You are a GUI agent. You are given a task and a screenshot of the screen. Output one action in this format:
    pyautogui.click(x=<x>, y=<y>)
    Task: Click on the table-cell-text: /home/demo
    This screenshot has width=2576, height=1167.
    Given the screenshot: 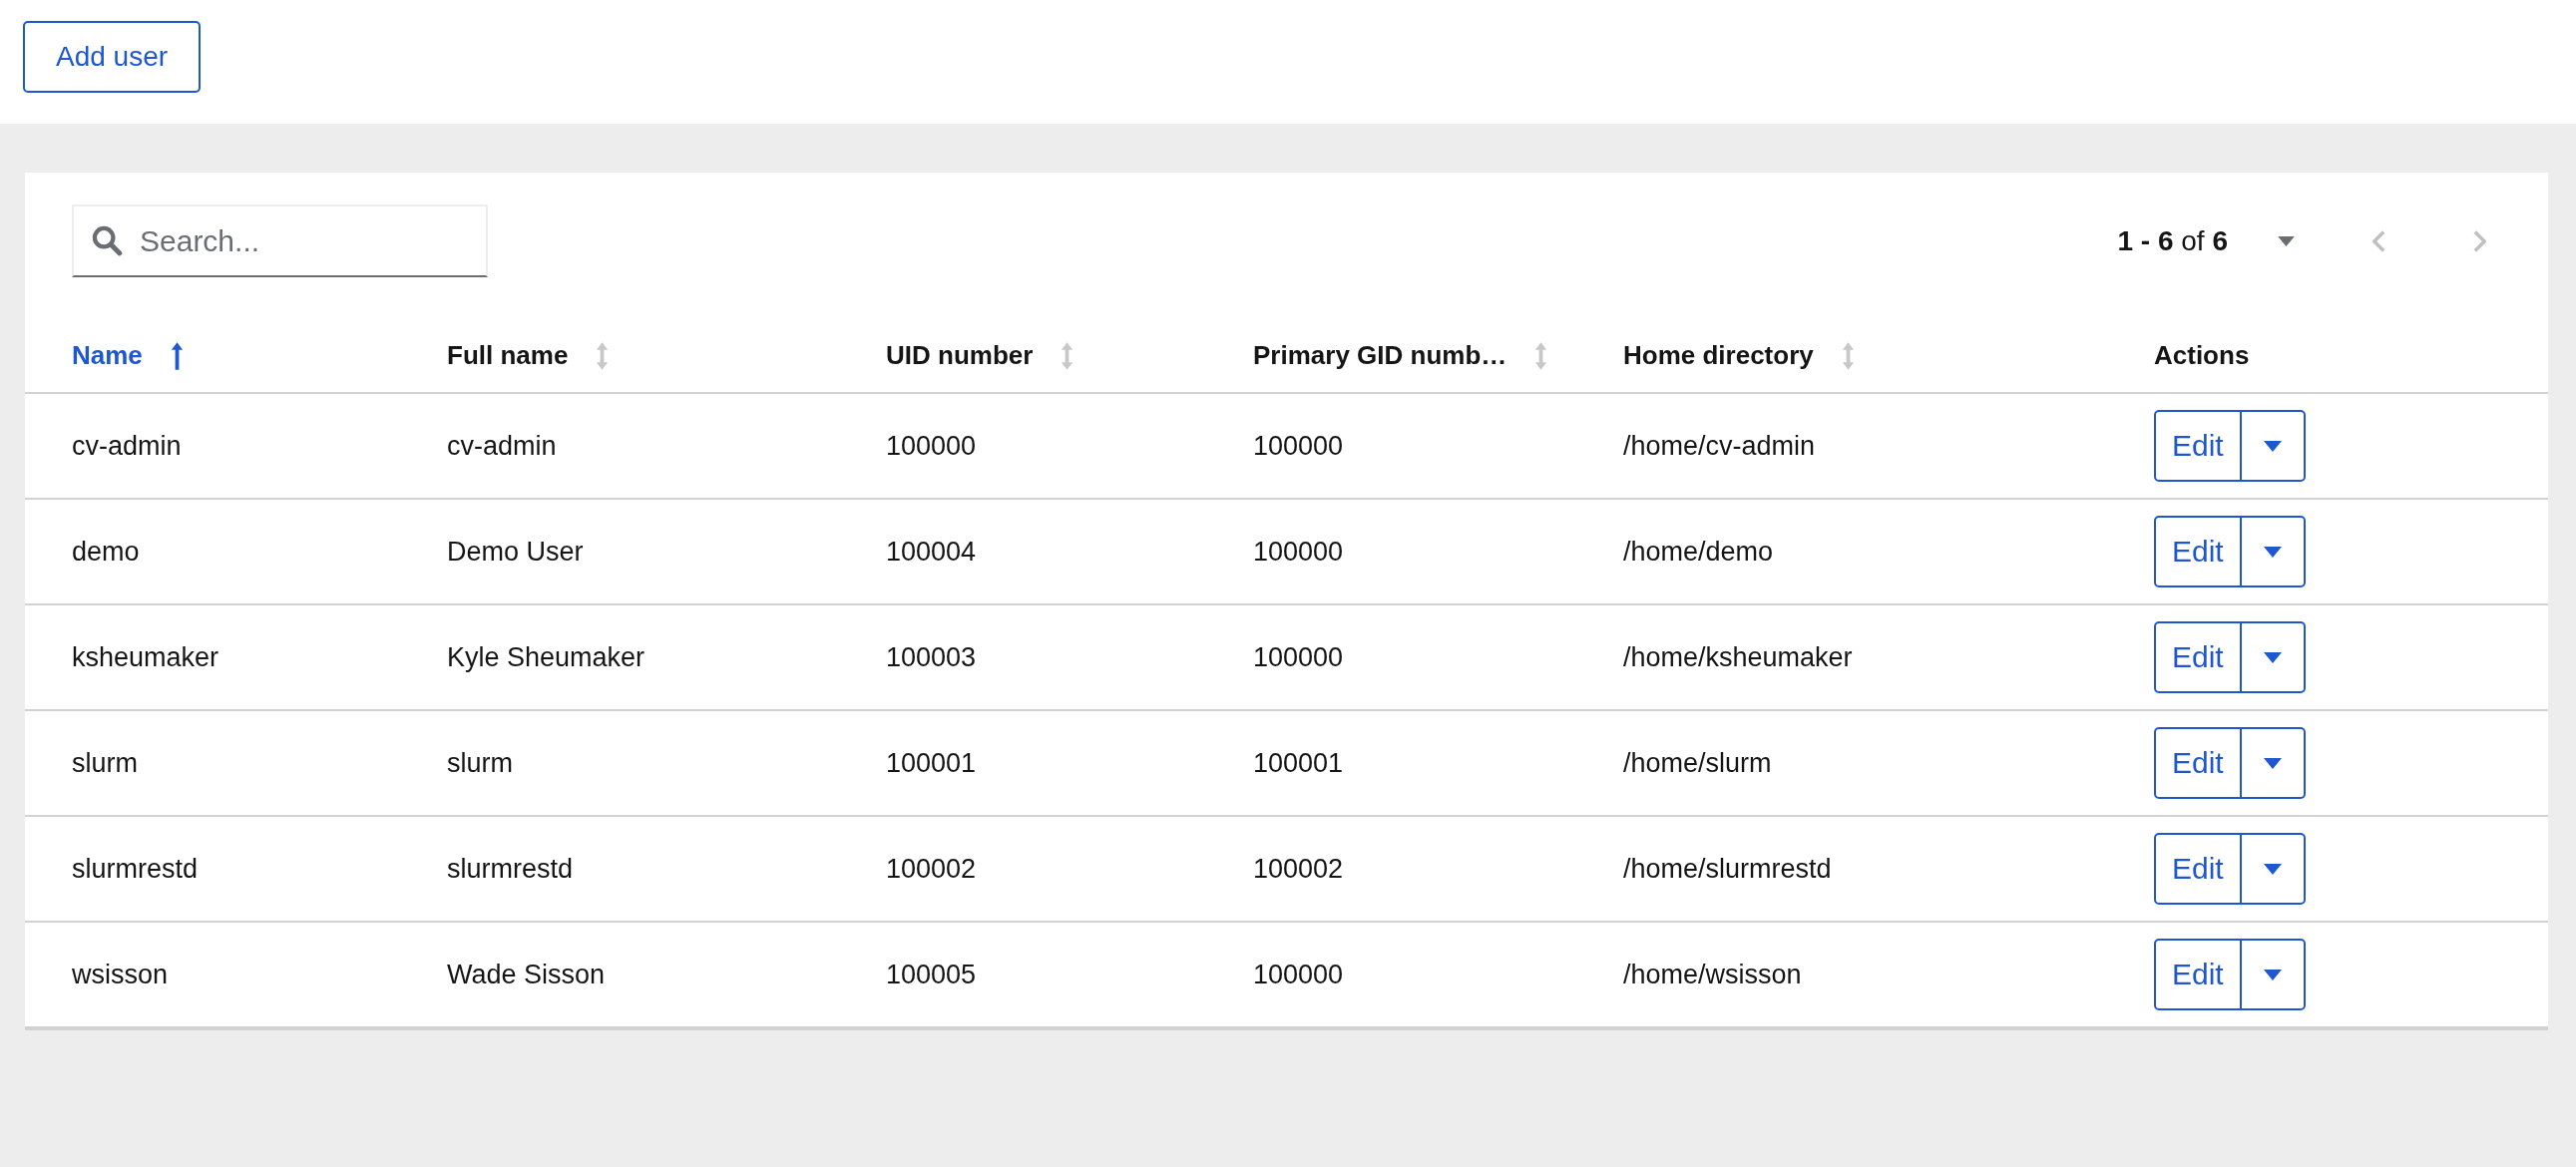 What is the action you would take?
    pyautogui.click(x=1699, y=552)
    